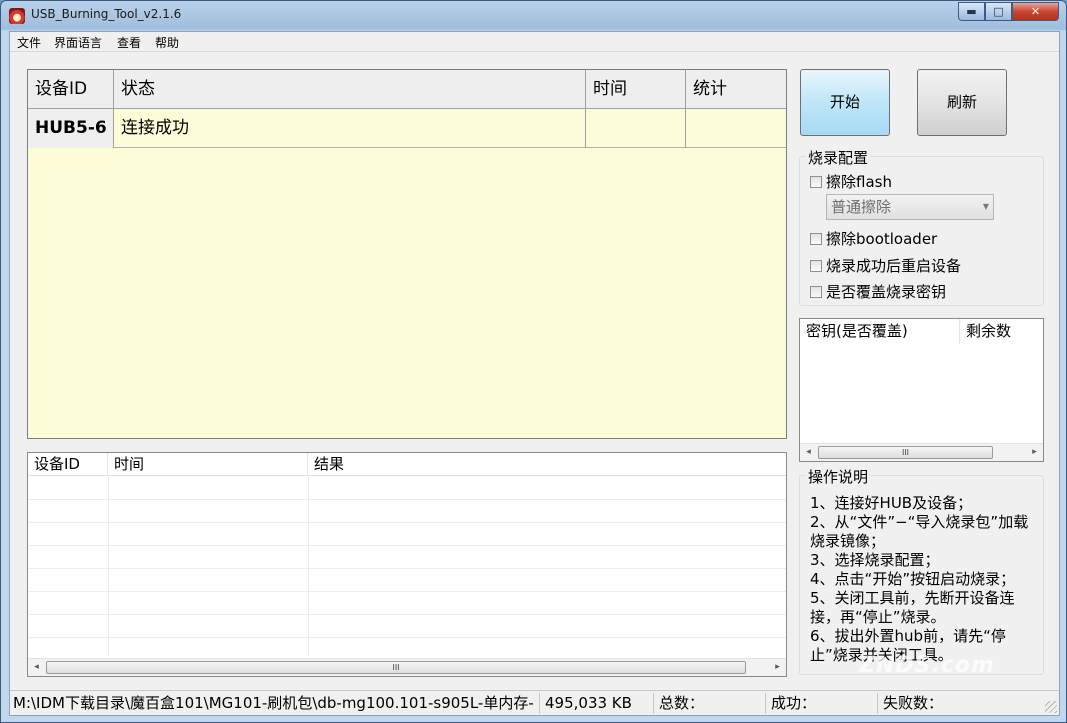 Image resolution: width=1067 pixels, height=723 pixels. Describe the element at coordinates (1001, 331) in the screenshot. I see `key-col-remaining: 剩余数` at that location.